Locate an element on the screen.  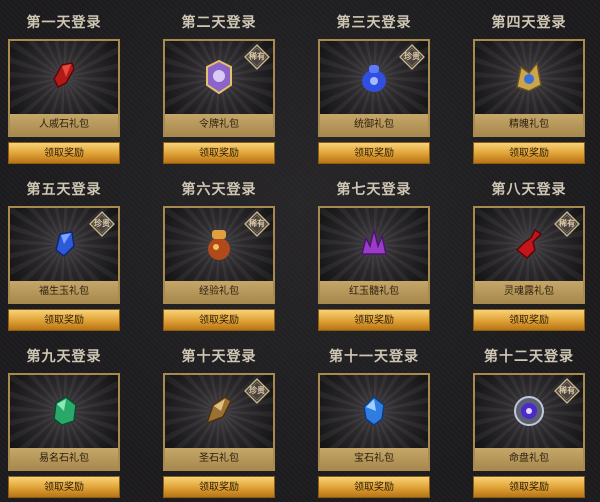
item-name: 命盘礼包 is located at coordinates (529, 458).